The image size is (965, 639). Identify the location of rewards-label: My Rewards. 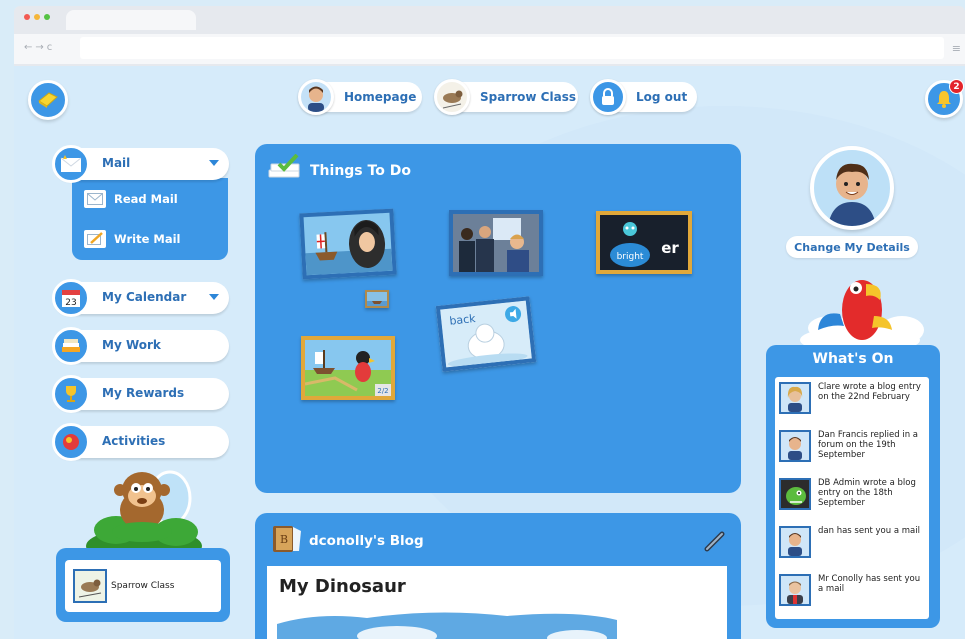
(143, 393).